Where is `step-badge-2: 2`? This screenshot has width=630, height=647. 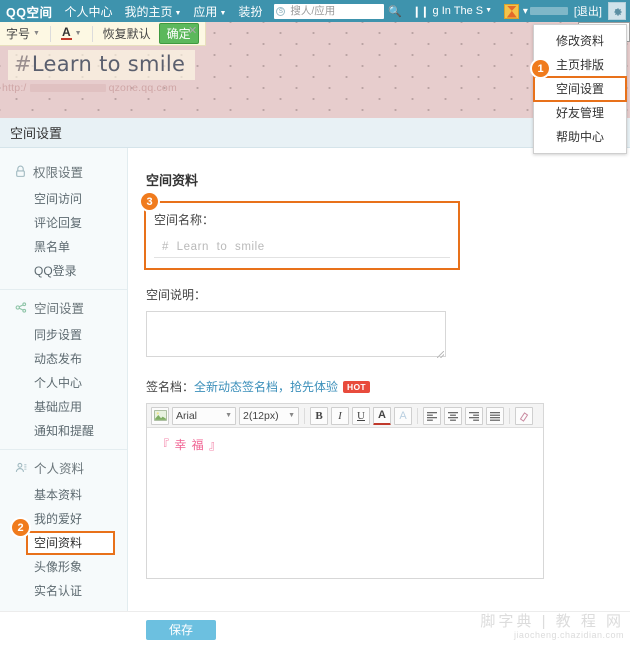 step-badge-2: 2 is located at coordinates (20, 527).